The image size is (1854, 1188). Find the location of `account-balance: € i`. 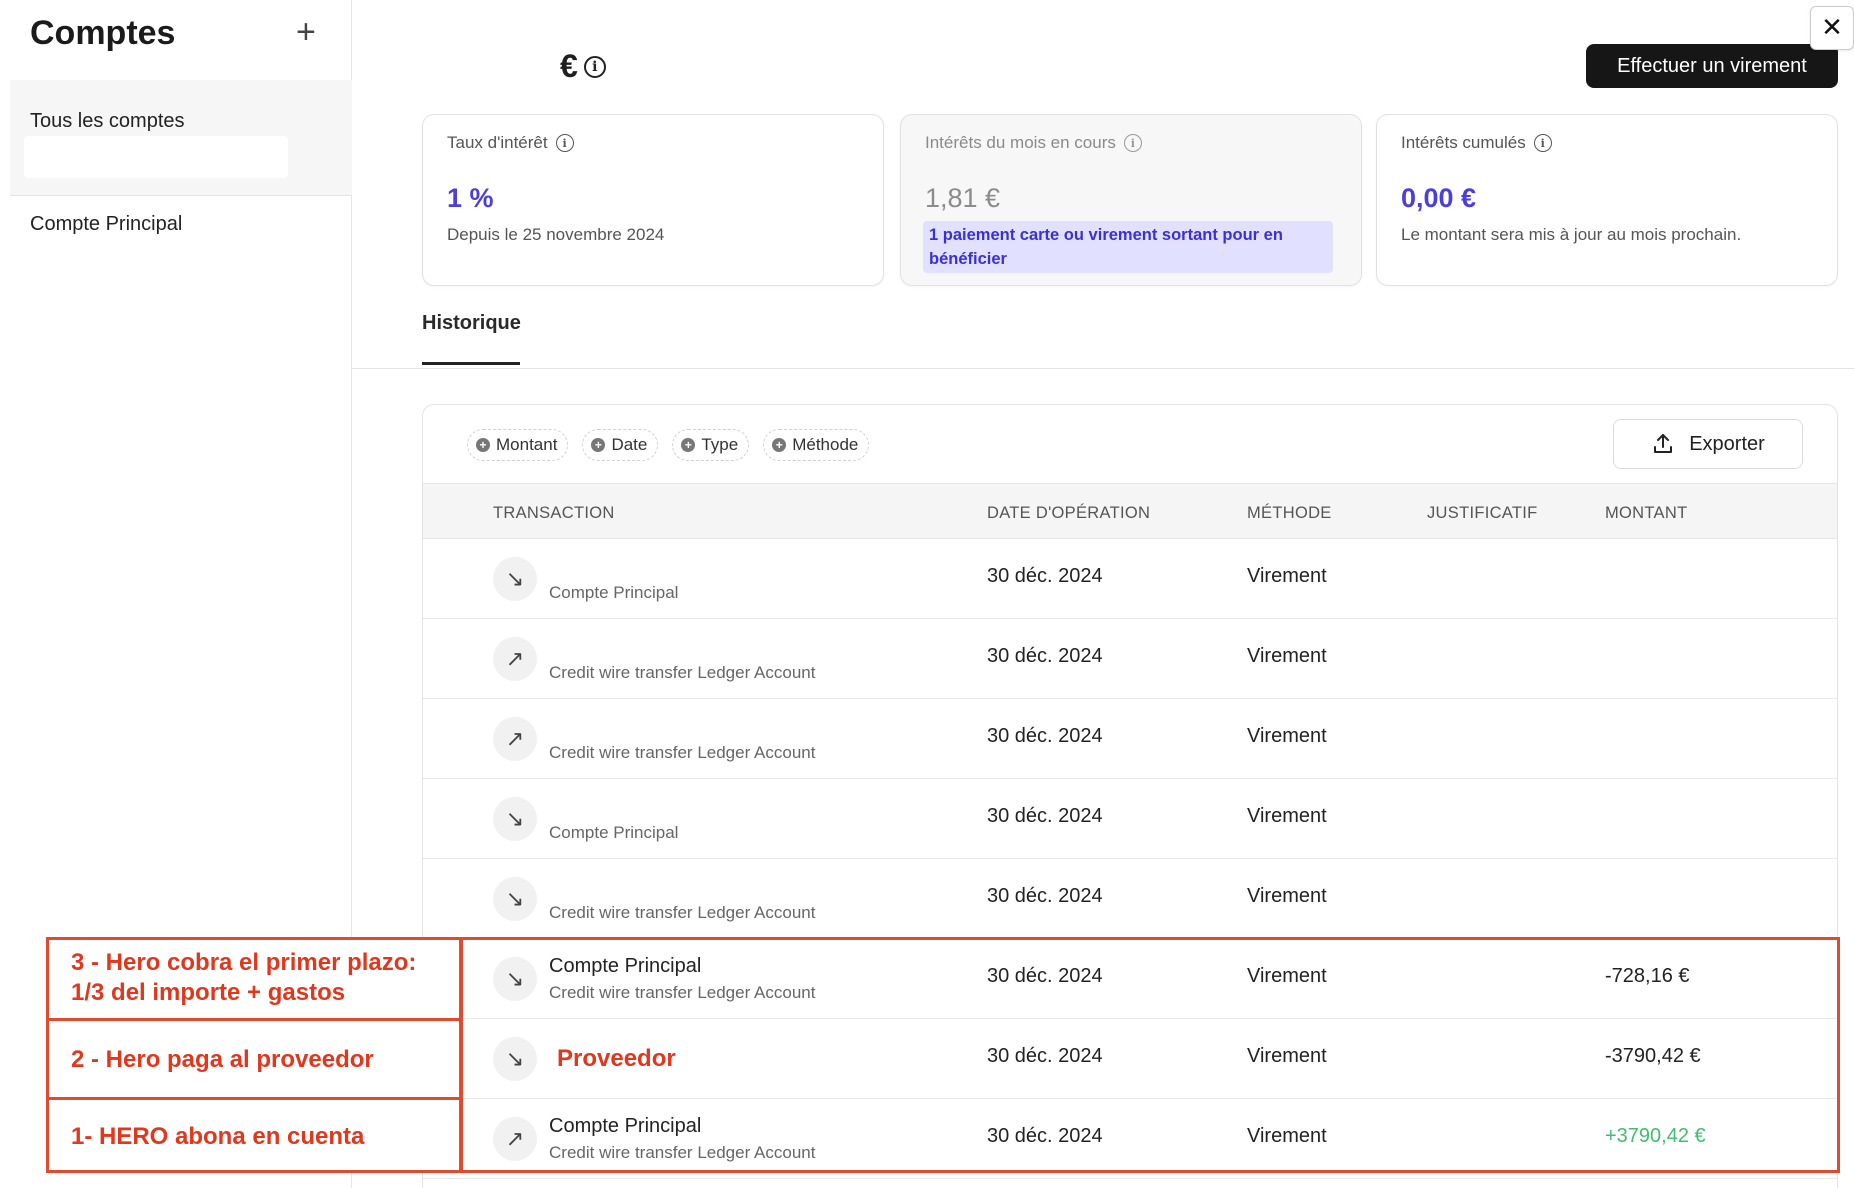

account-balance: € i is located at coordinates (583, 66).